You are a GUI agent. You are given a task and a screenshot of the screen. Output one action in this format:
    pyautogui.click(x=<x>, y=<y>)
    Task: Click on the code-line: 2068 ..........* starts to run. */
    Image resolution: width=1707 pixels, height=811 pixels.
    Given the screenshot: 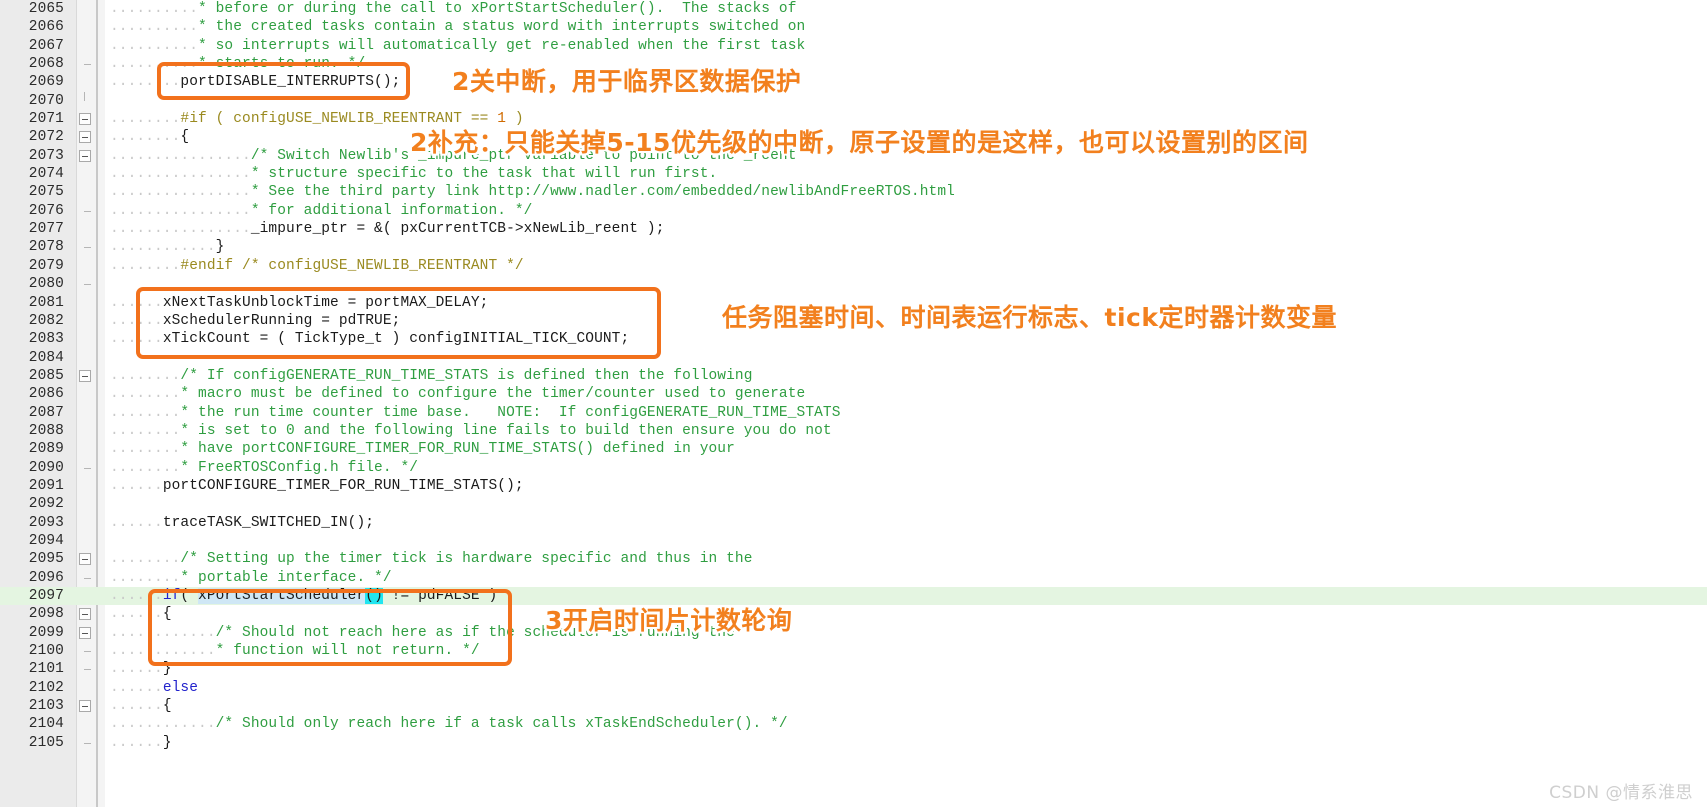 What is the action you would take?
    pyautogui.click(x=853, y=64)
    